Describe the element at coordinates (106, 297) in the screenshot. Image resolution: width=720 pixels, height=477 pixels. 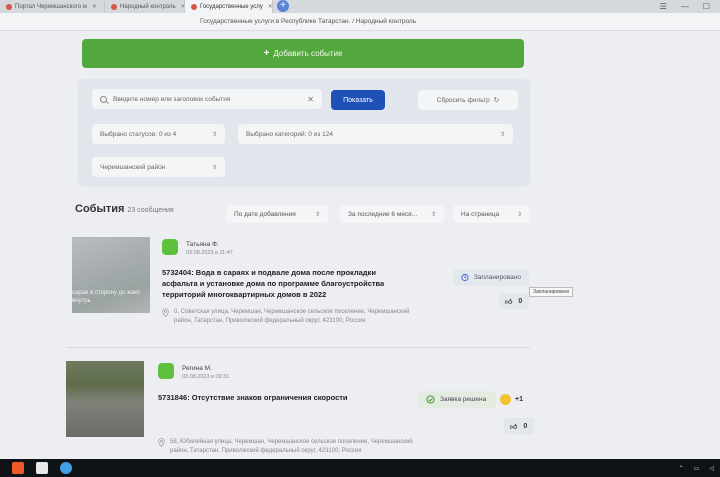
I see `photo-overlay-text: сараи в сторону до жает внутрь` at that location.